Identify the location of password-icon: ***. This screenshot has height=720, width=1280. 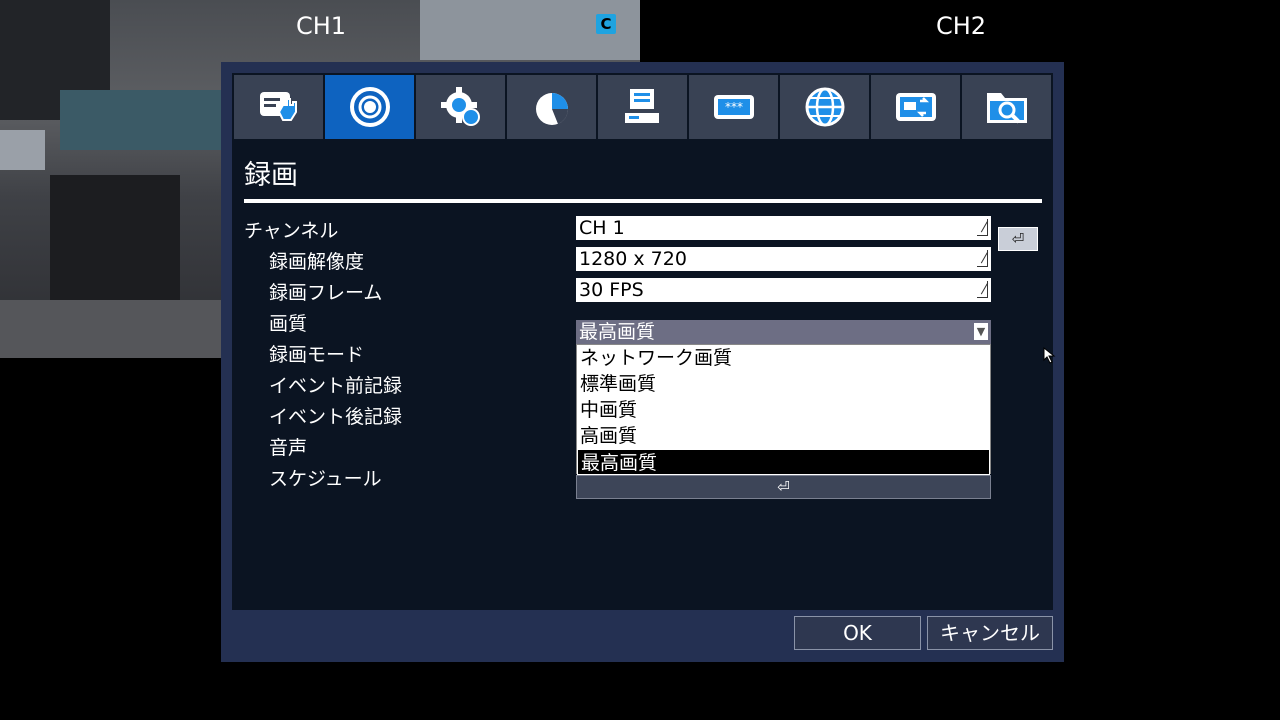
(733, 107).